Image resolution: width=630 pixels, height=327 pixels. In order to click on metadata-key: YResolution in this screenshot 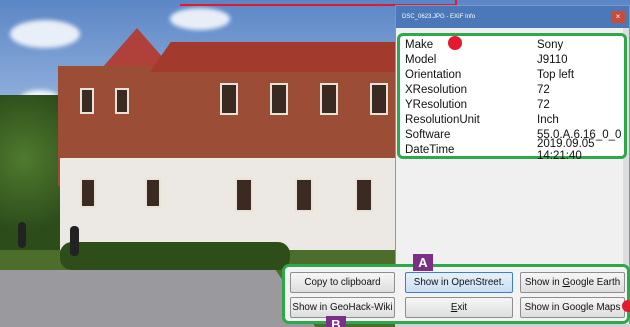, I will do `click(436, 104)`.